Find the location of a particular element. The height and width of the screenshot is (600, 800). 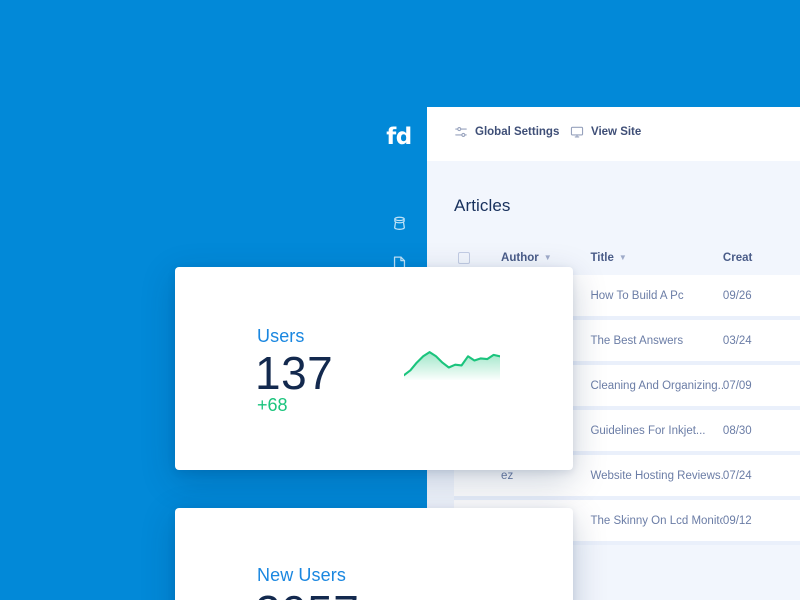

cell-created: 08/30 is located at coordinates (737, 430).